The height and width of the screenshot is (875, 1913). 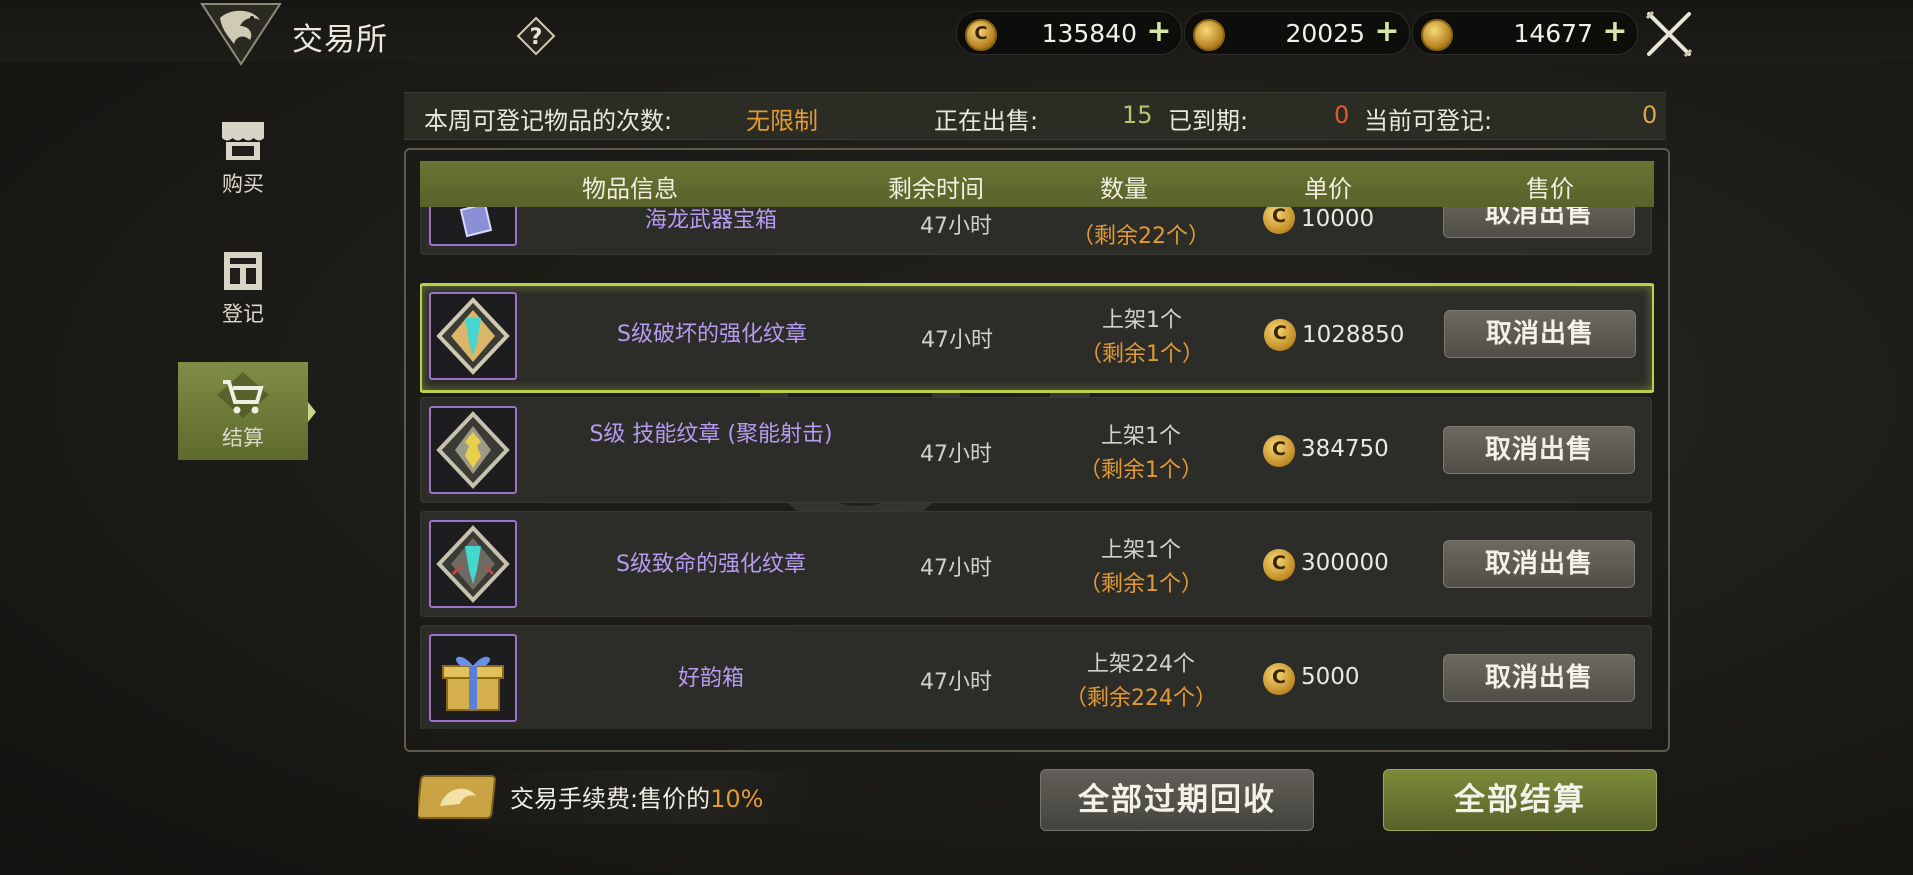 I want to click on weekly-limit-label: 本周可登记物品的次数:, so click(x=548, y=121).